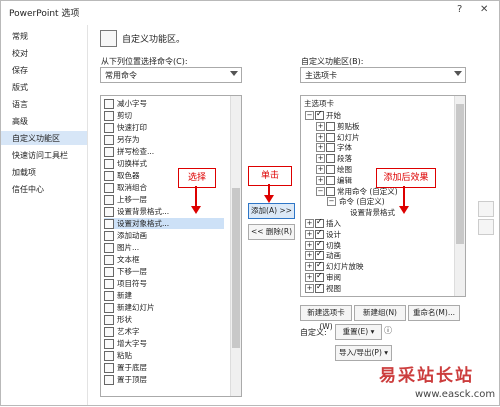 The width and height of the screenshot is (500, 407). Describe the element at coordinates (372, 213) in the screenshot. I see `tree-item-label: 设置背景格式` at that location.